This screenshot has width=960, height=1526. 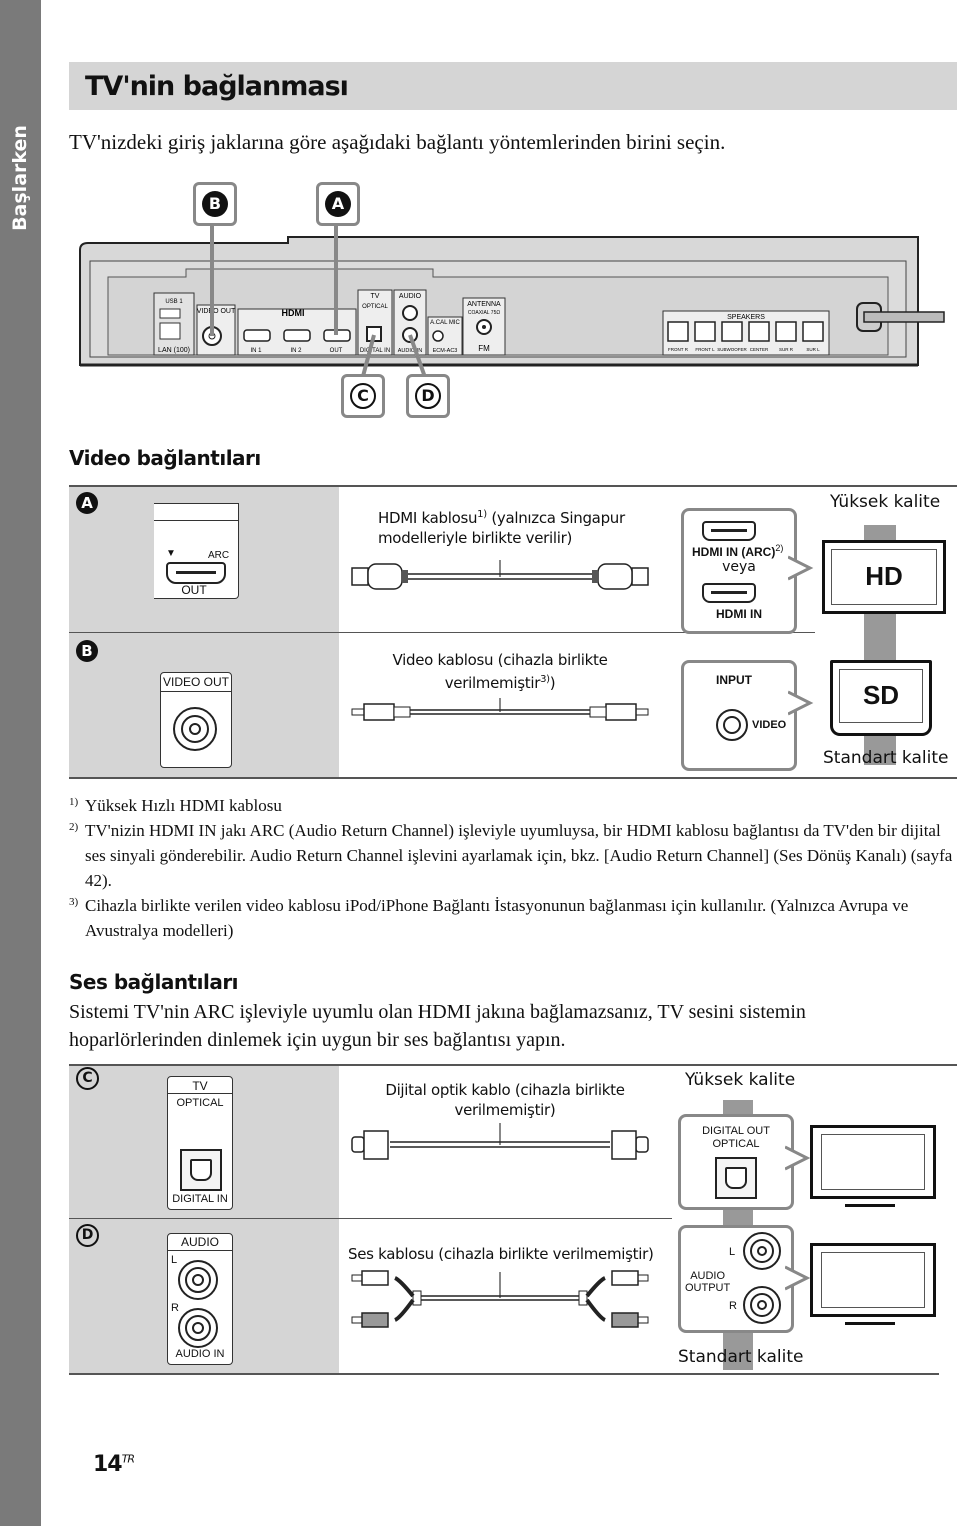 I want to click on tv-optical-out-callout: DIGITAL OUT OPTICAL, so click(x=736, y=1162).